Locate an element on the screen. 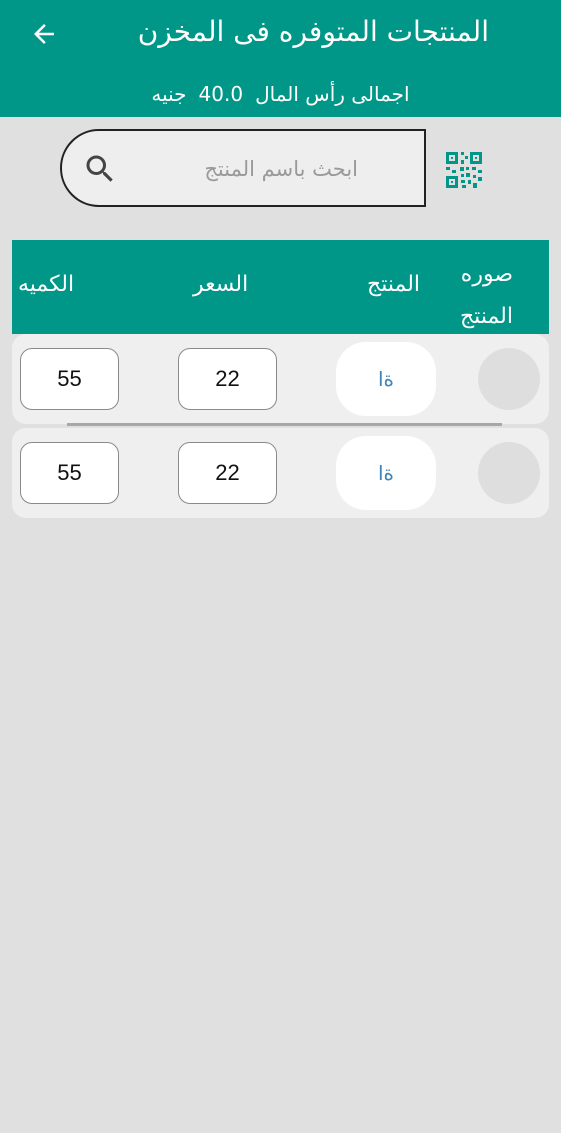 The image size is (561, 1133). search-input: ابحث باسم المنتج is located at coordinates (243, 168).